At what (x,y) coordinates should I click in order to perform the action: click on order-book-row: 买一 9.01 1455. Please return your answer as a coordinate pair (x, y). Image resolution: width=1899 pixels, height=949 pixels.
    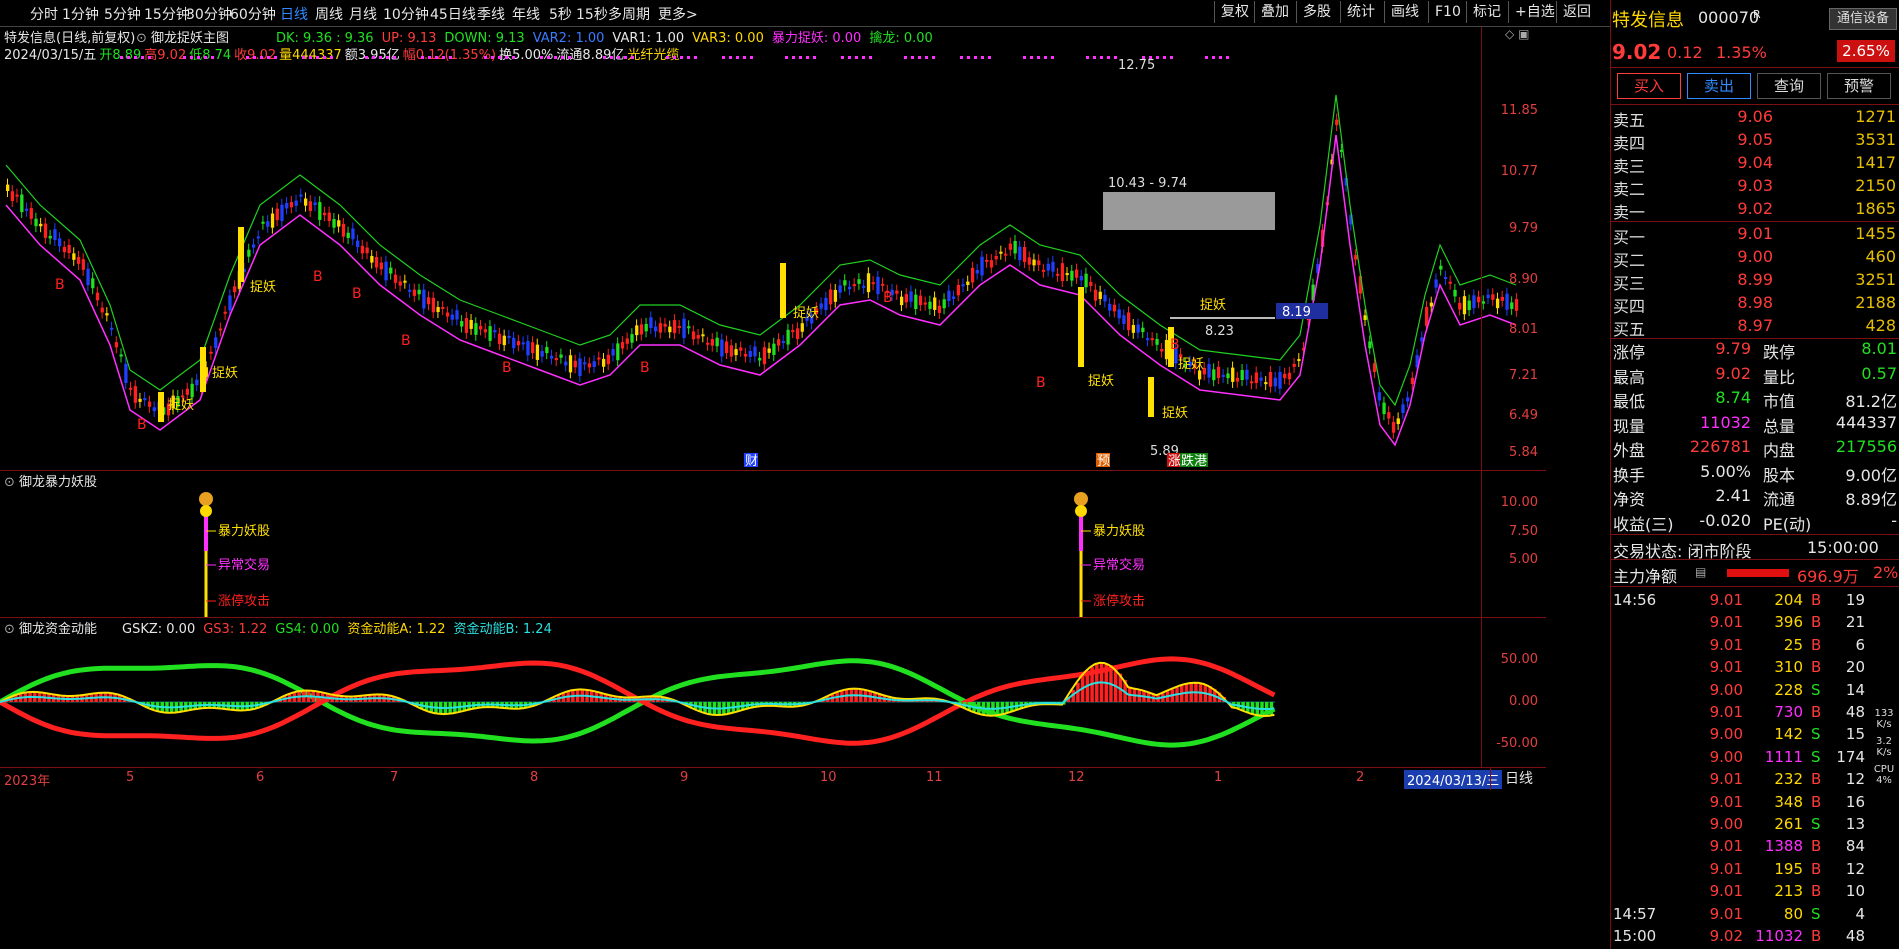
    Looking at the image, I should click on (1755, 235).